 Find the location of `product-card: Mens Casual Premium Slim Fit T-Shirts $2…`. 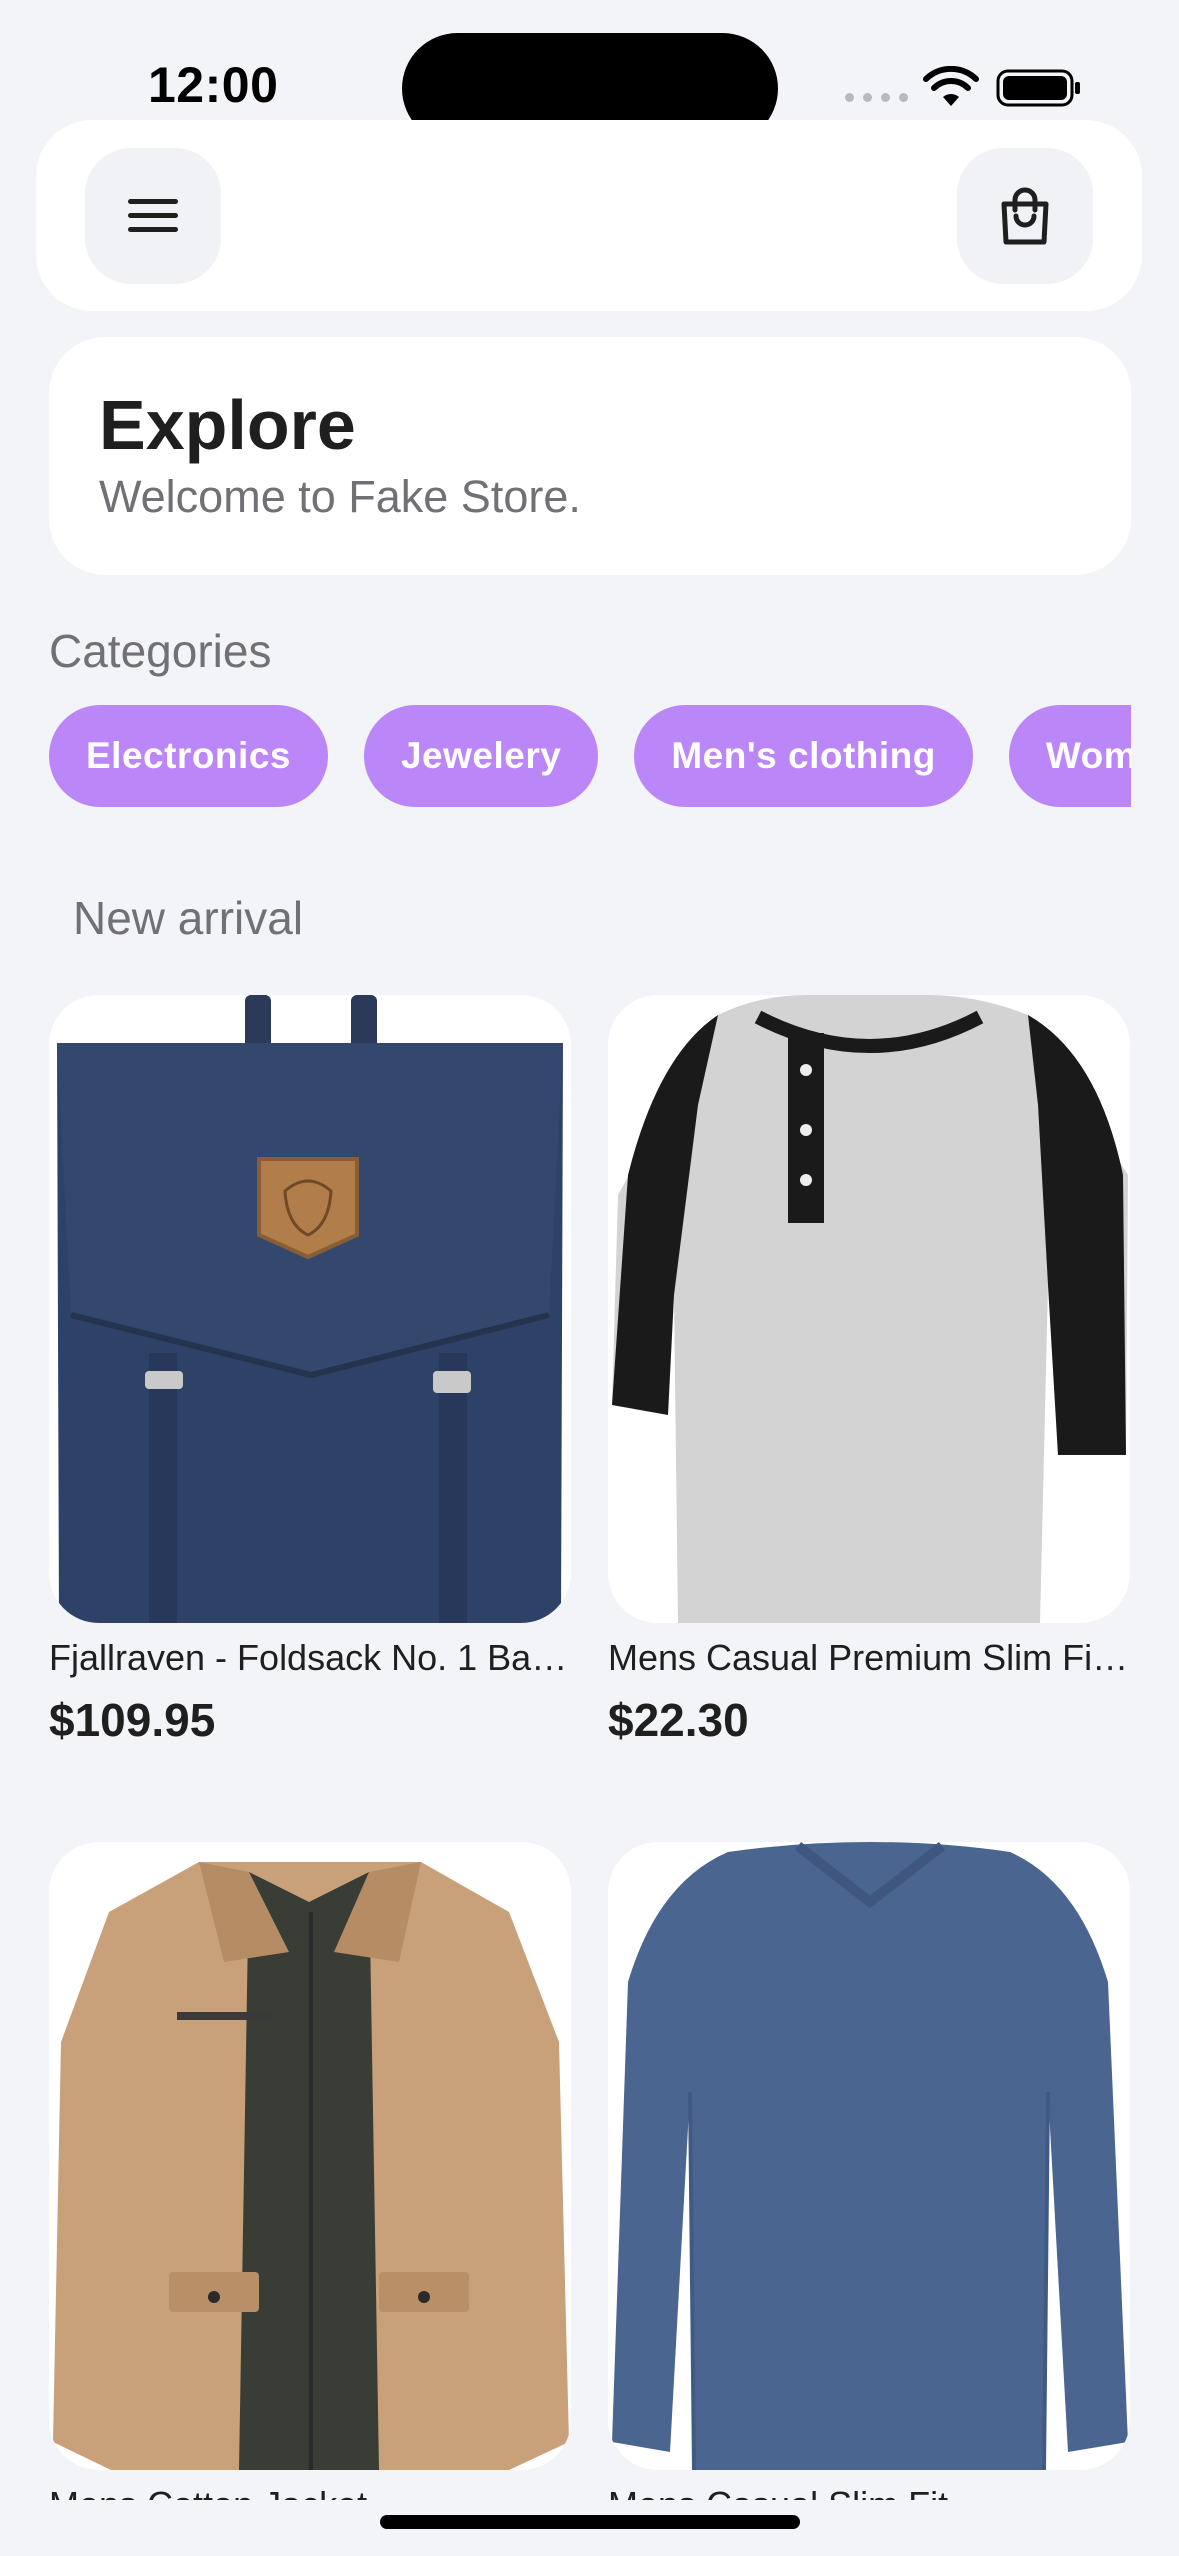

product-card: Mens Casual Premium Slim Fit T-Shirts $2… is located at coordinates (869, 1371).